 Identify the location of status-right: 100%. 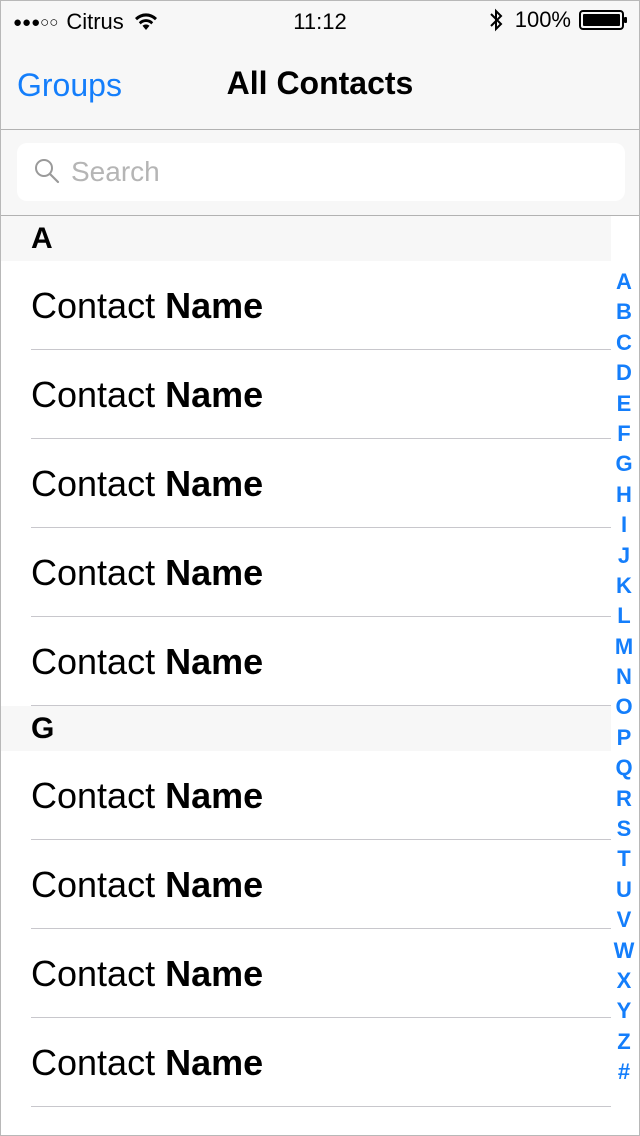
(559, 20).